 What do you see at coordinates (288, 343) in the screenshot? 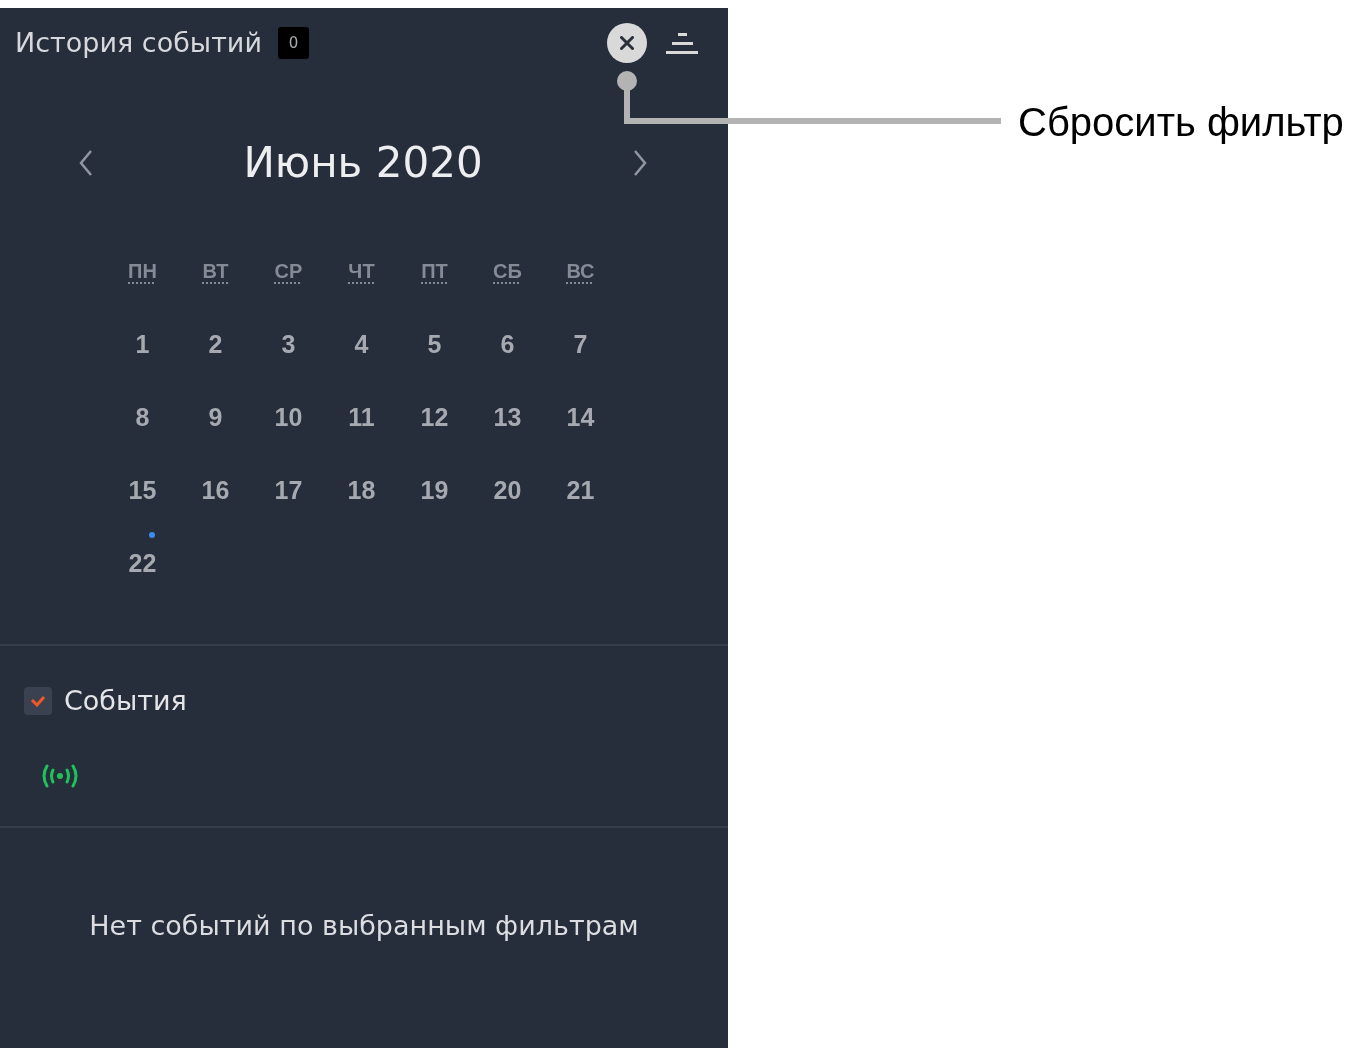
I see `calendar-day: 3` at bounding box center [288, 343].